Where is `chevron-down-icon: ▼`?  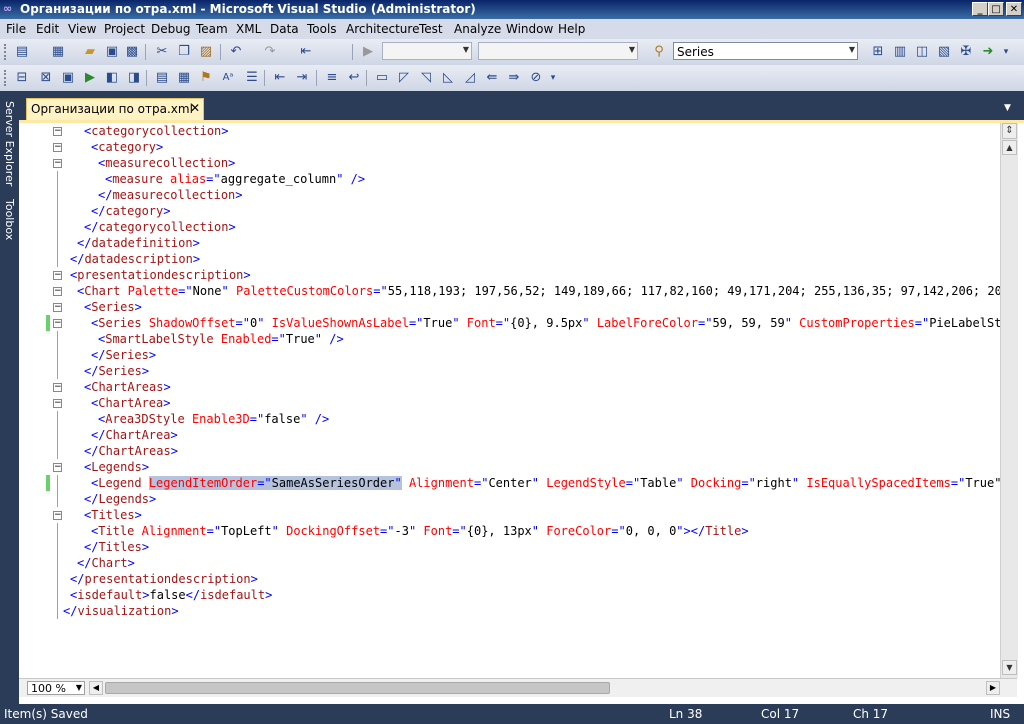 chevron-down-icon: ▼ is located at coordinates (1007, 108).